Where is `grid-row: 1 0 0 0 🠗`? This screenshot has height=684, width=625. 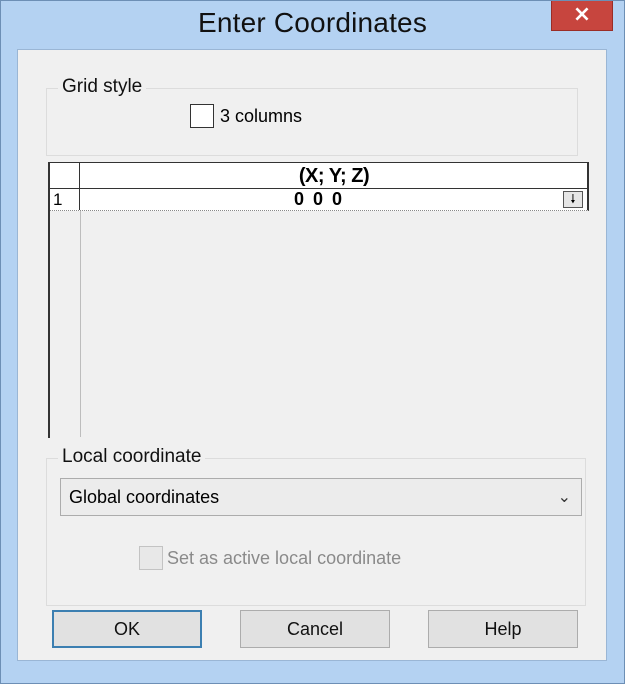
grid-row: 1 0 0 0 🠗 is located at coordinates (319, 200).